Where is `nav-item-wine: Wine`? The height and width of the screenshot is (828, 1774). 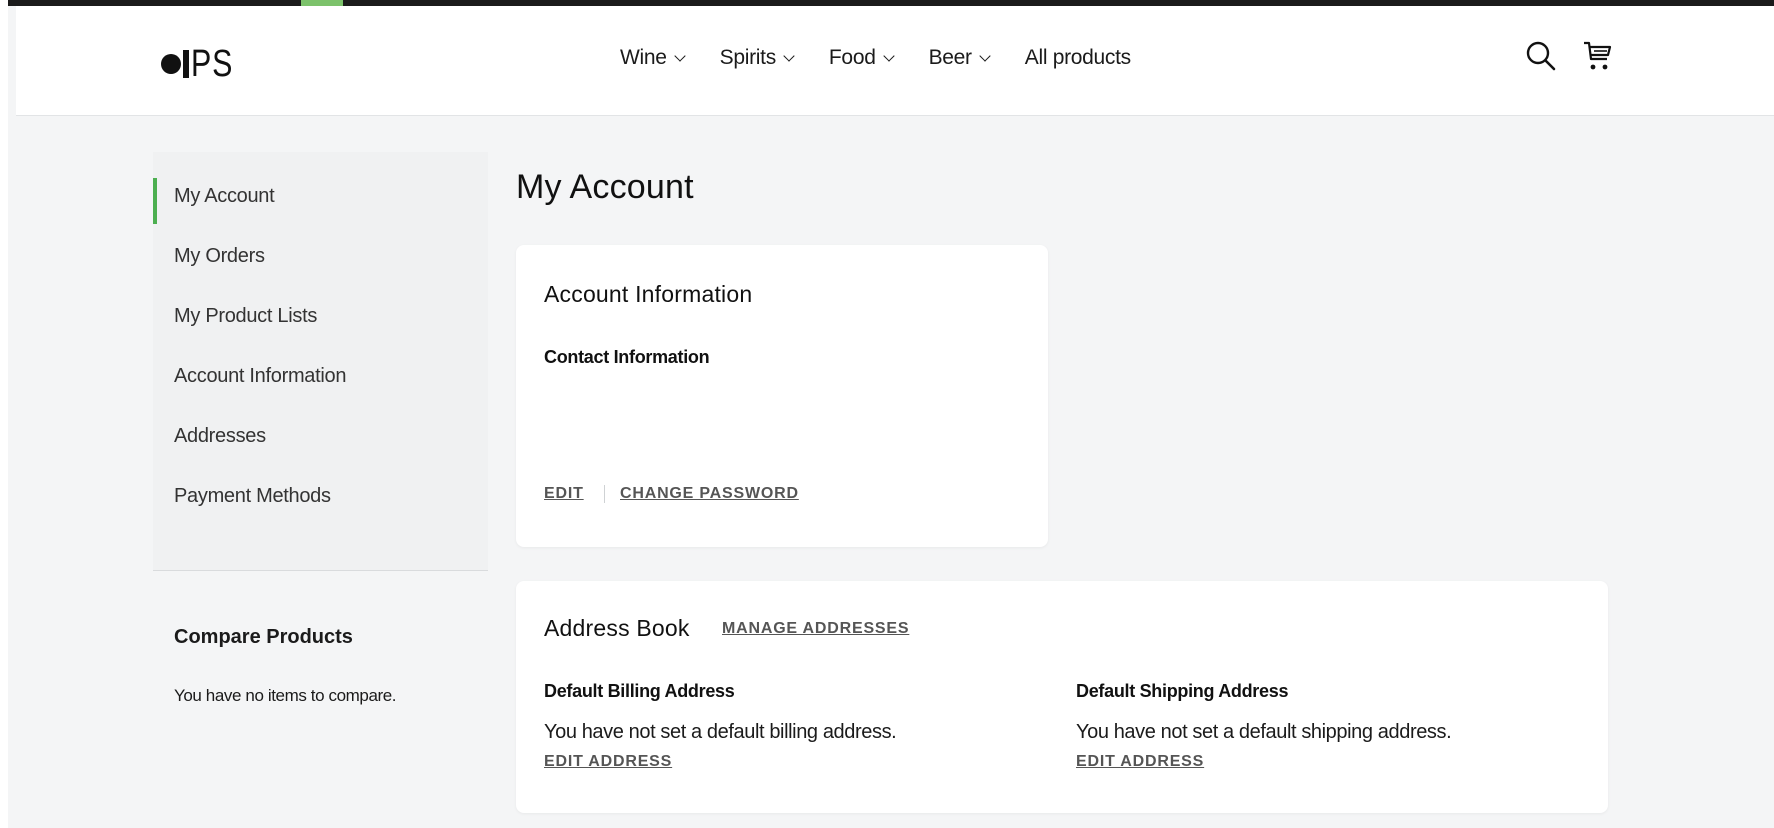 nav-item-wine: Wine is located at coordinates (653, 58).